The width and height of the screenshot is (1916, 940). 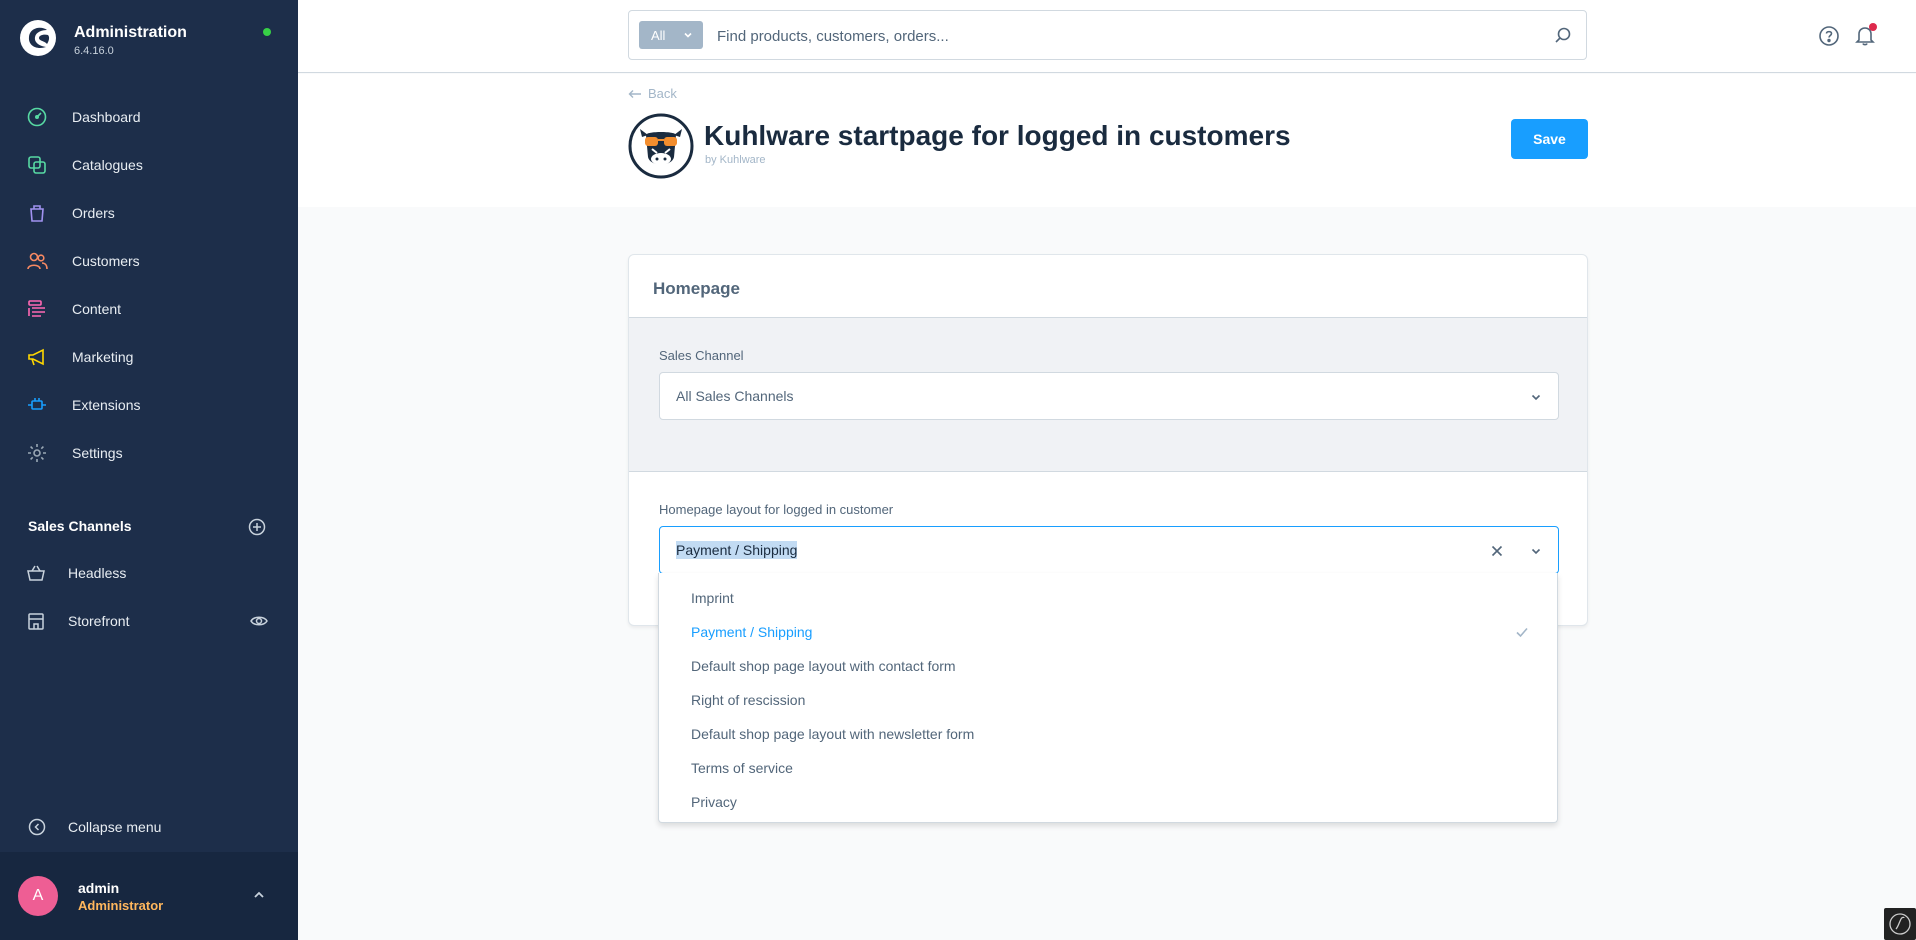 What do you see at coordinates (97, 573) in the screenshot?
I see `sales-channel-label: Headless` at bounding box center [97, 573].